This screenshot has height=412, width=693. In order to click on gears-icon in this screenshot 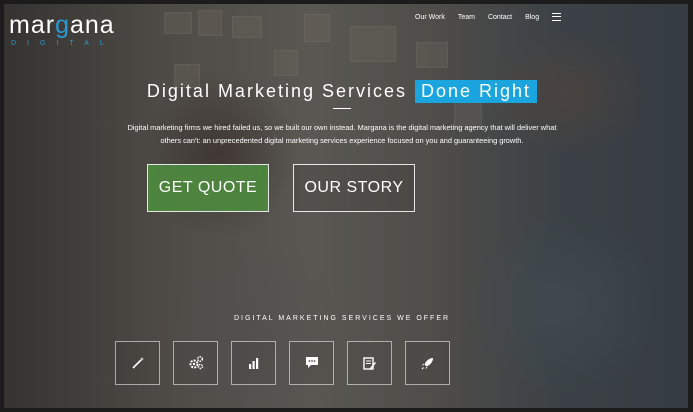, I will do `click(195, 363)`.